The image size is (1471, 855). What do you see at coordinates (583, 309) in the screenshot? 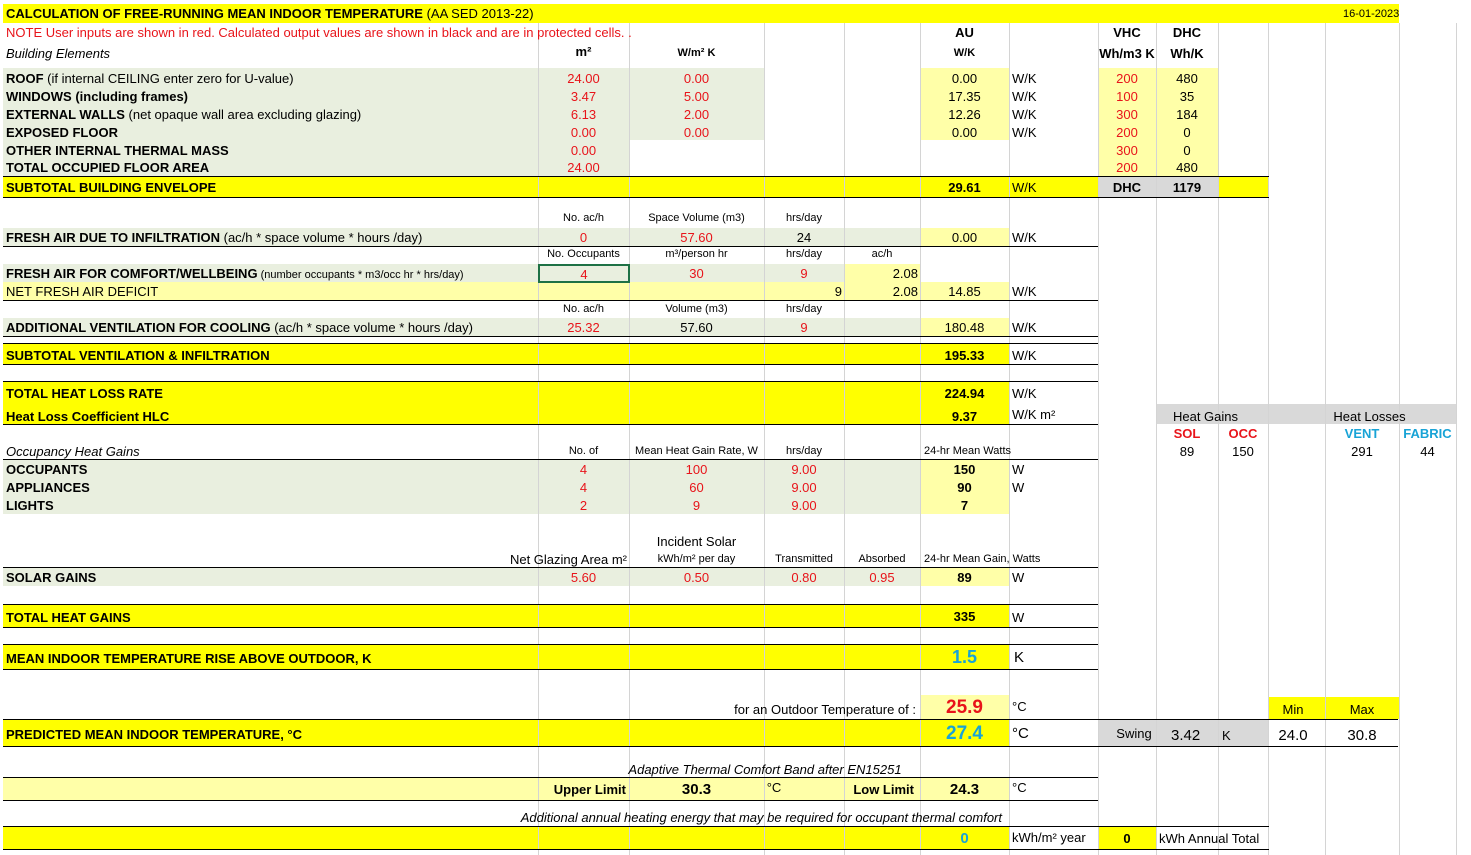
I see `col-header: No. ac/h` at bounding box center [583, 309].